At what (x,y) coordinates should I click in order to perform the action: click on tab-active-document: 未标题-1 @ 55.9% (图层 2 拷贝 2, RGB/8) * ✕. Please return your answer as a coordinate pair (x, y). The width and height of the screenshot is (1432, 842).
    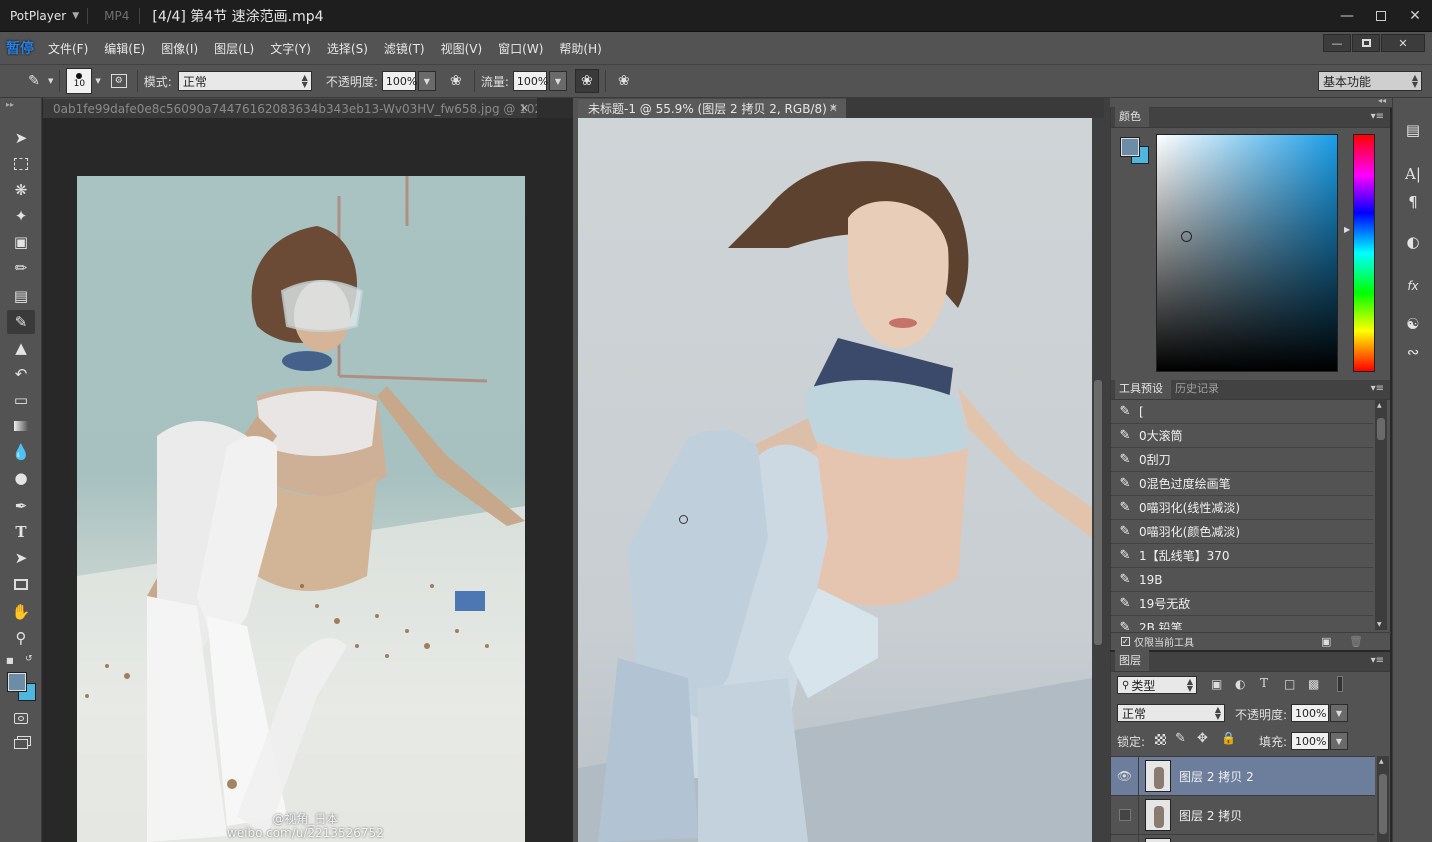
    Looking at the image, I should click on (712, 108).